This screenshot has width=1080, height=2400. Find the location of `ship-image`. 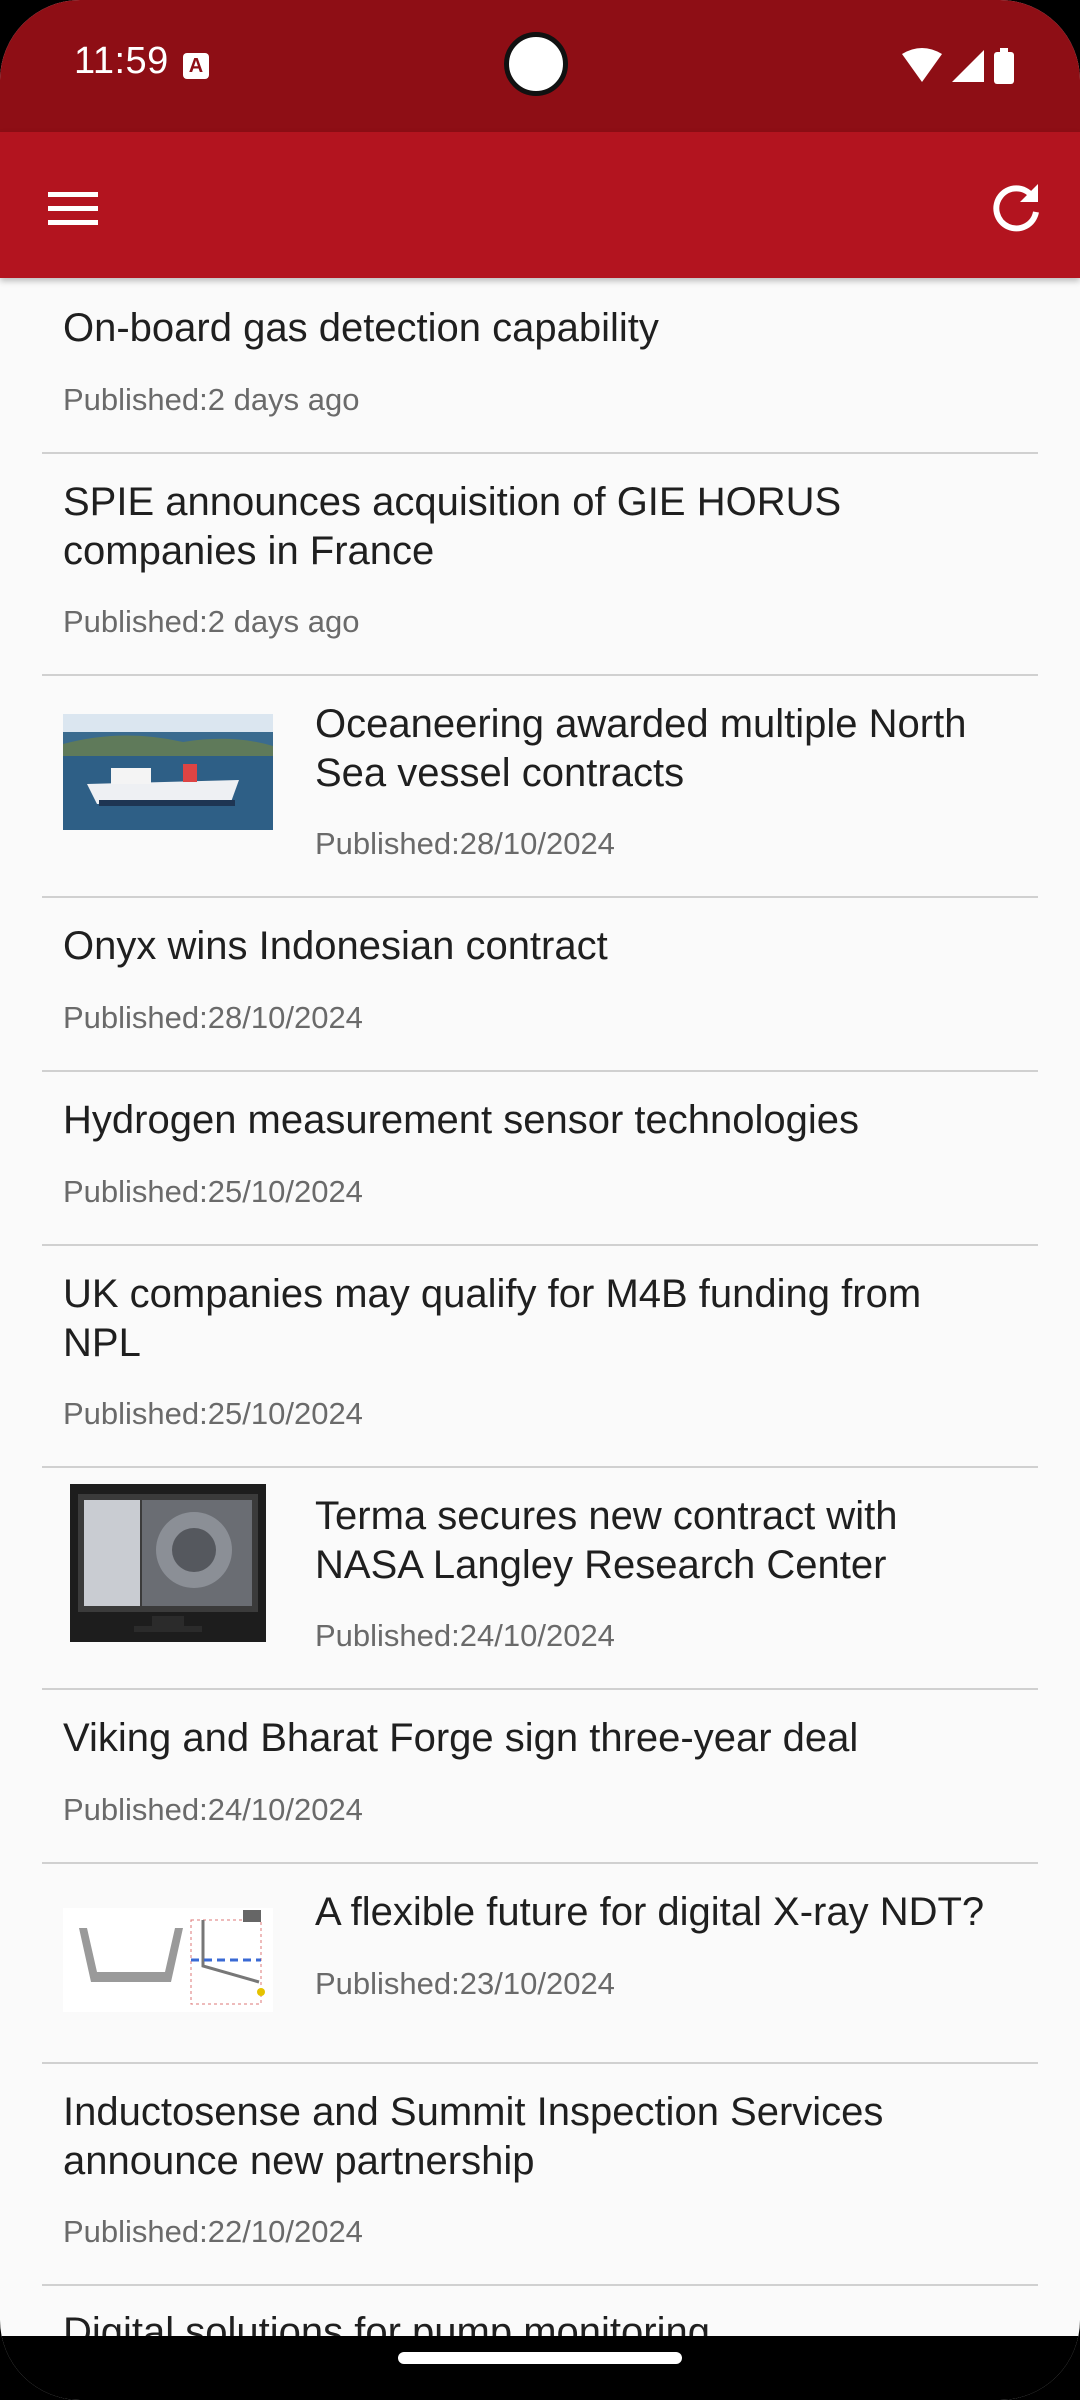

ship-image is located at coordinates (168, 772).